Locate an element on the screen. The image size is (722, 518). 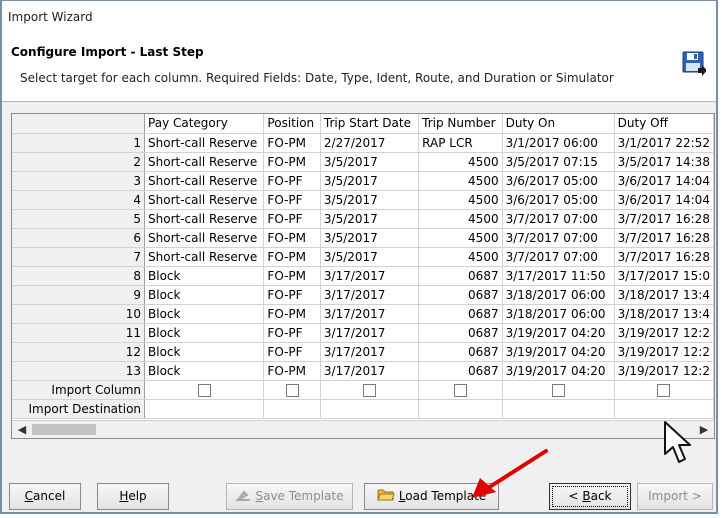
cell-on: 3/17/2017 11:50 is located at coordinates (558, 276).